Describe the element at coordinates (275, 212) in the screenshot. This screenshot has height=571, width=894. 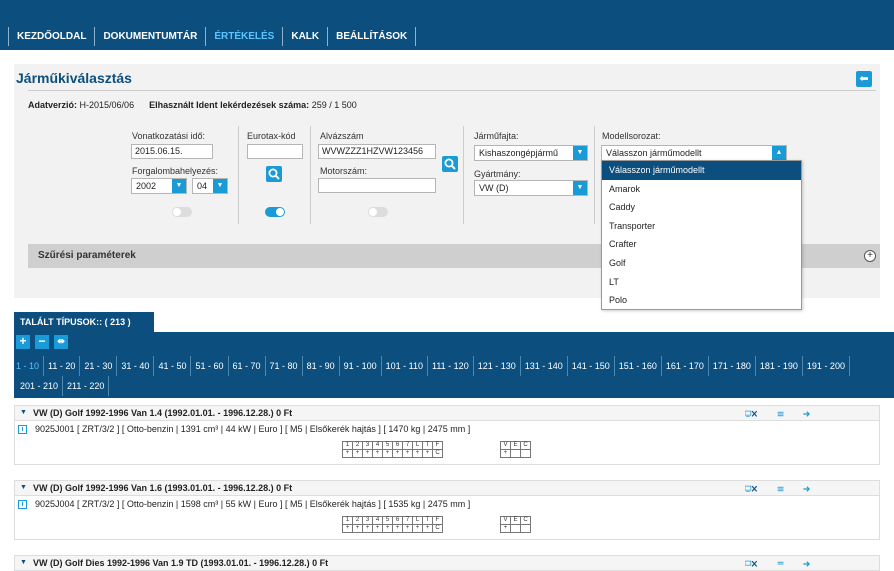
I see `eurotax-toggle` at that location.